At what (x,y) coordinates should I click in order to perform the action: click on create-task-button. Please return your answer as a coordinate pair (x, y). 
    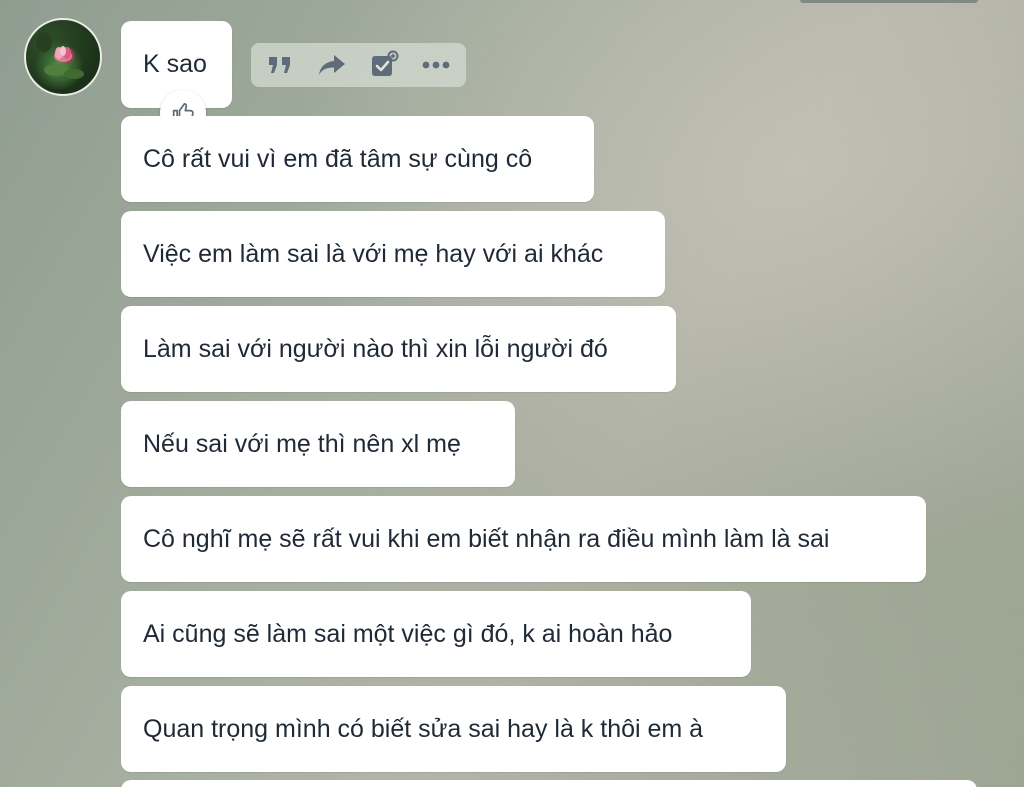
    Looking at the image, I should click on (384, 65).